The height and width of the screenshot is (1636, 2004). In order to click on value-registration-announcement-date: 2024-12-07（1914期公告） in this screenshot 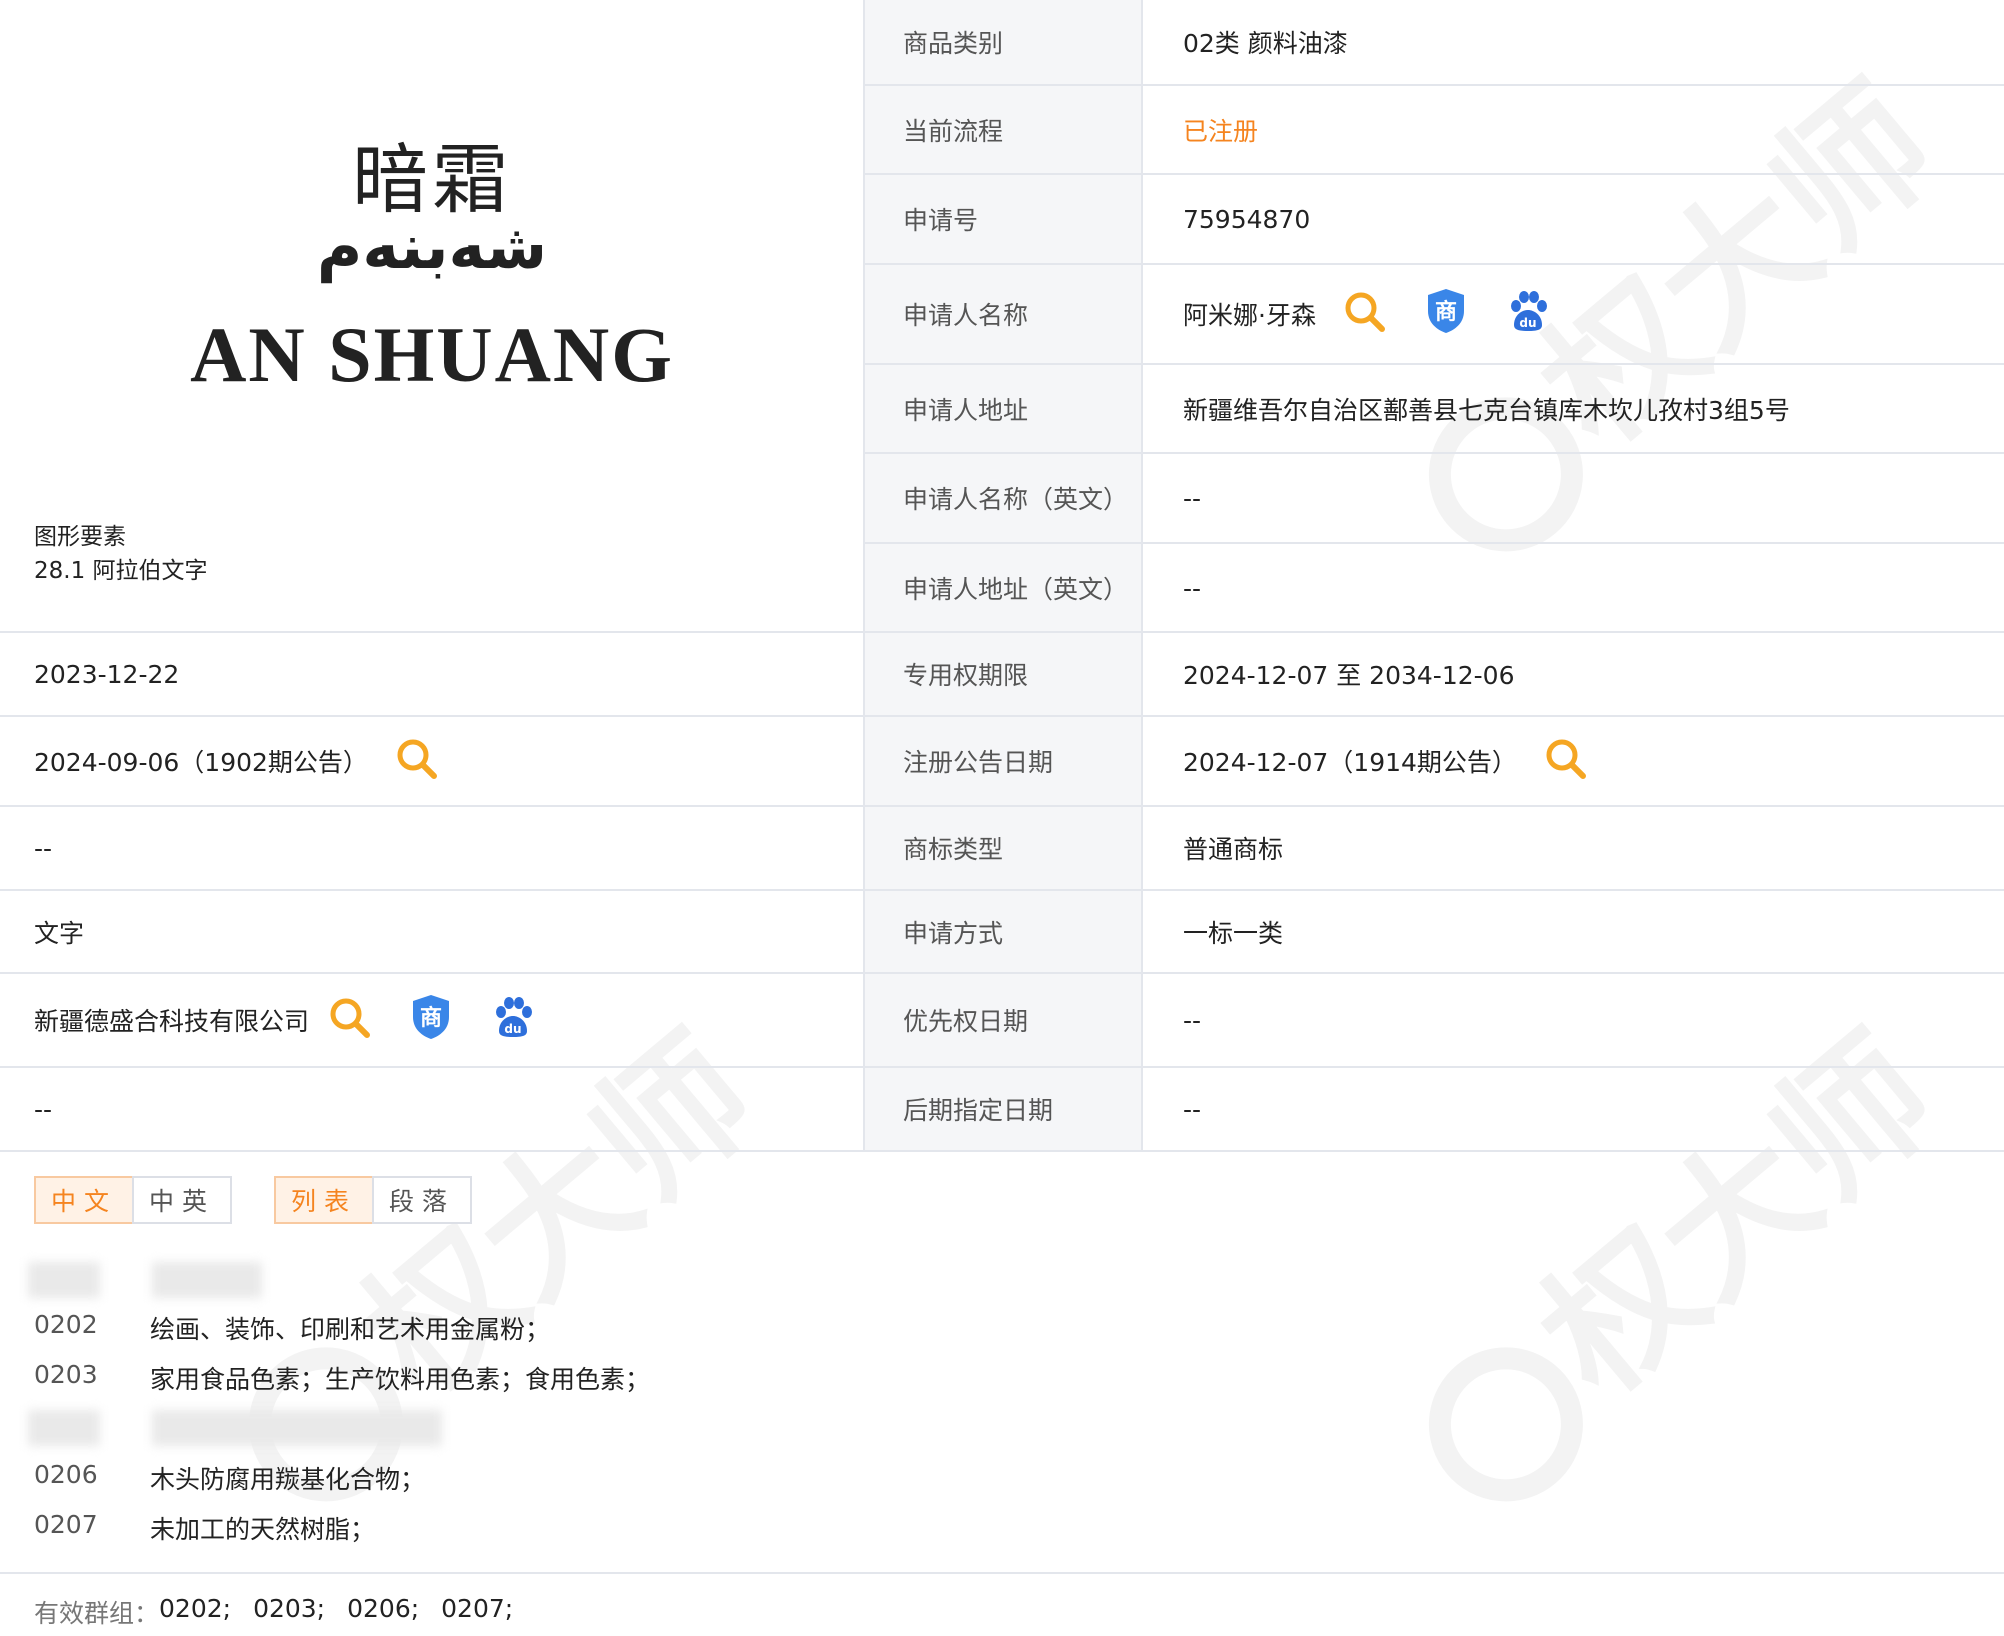, I will do `click(1350, 762)`.